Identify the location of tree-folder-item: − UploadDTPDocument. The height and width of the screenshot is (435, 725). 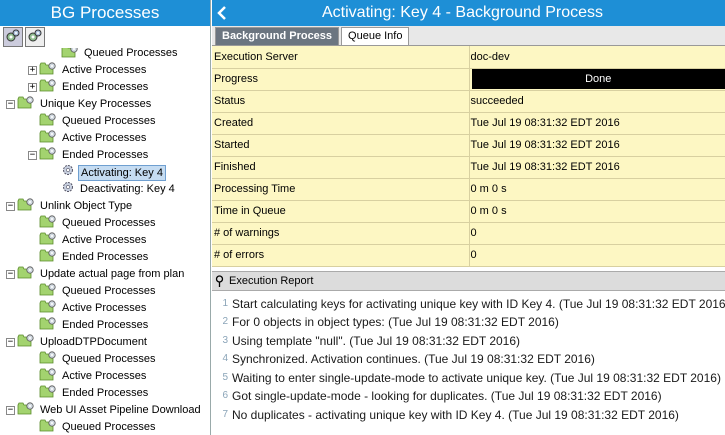
(77, 343).